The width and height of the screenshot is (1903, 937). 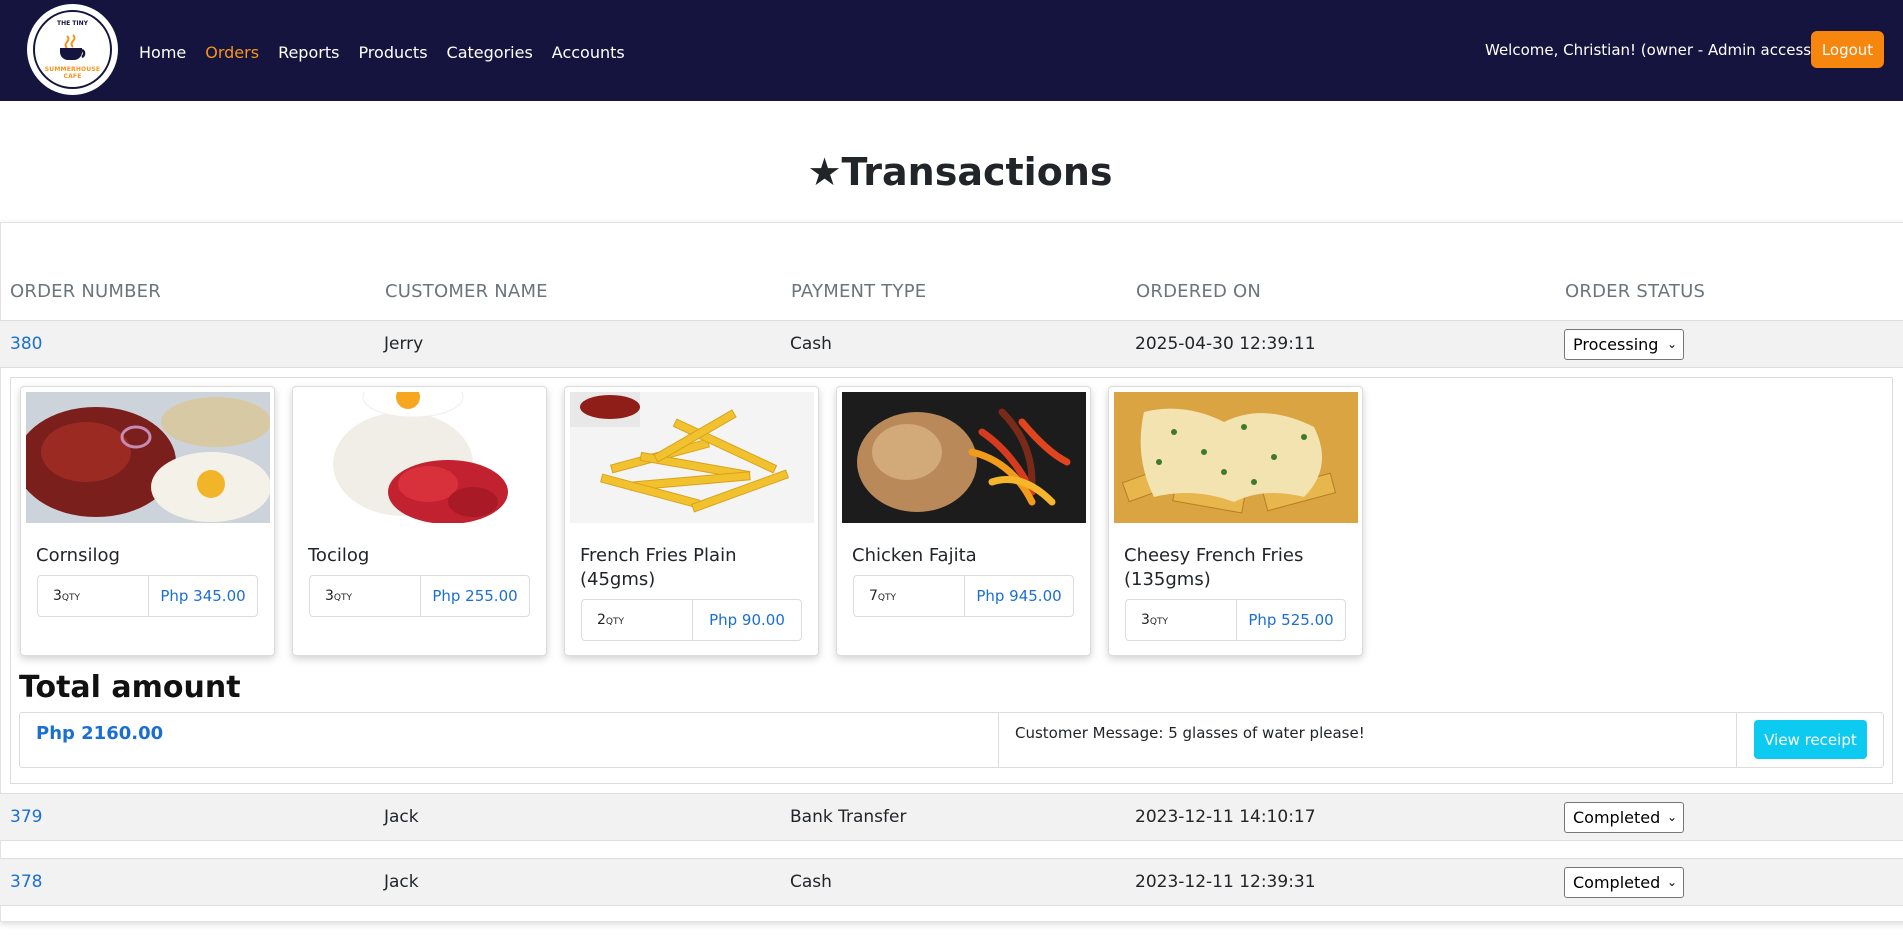 What do you see at coordinates (162, 53) in the screenshot?
I see `nav-home: Home` at bounding box center [162, 53].